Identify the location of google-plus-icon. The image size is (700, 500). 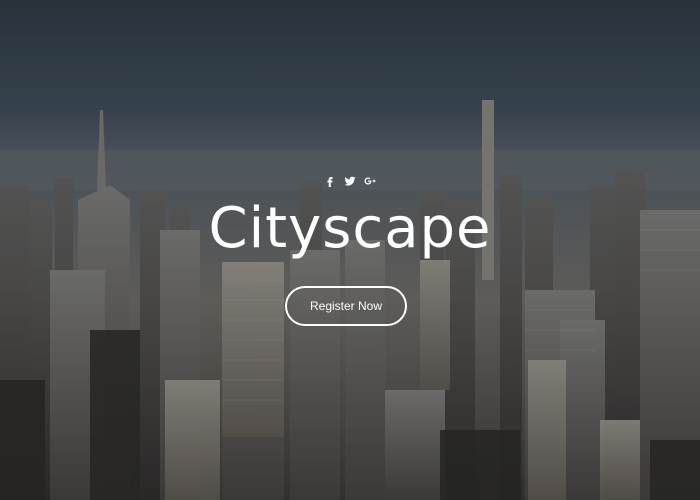
(370, 181).